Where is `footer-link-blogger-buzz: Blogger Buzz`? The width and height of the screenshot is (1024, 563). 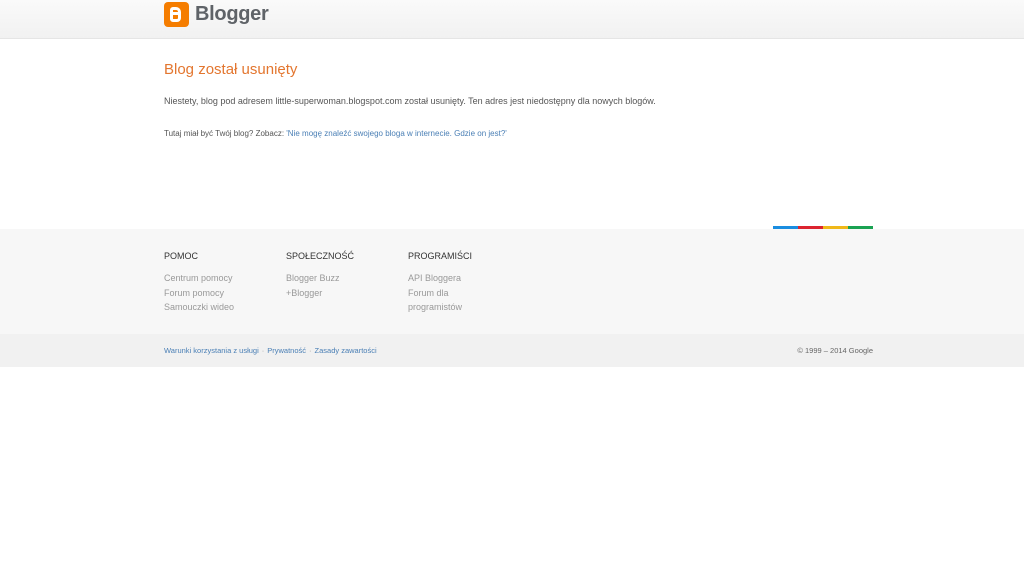
footer-link-blogger-buzz: Blogger Buzz is located at coordinates (320, 278).